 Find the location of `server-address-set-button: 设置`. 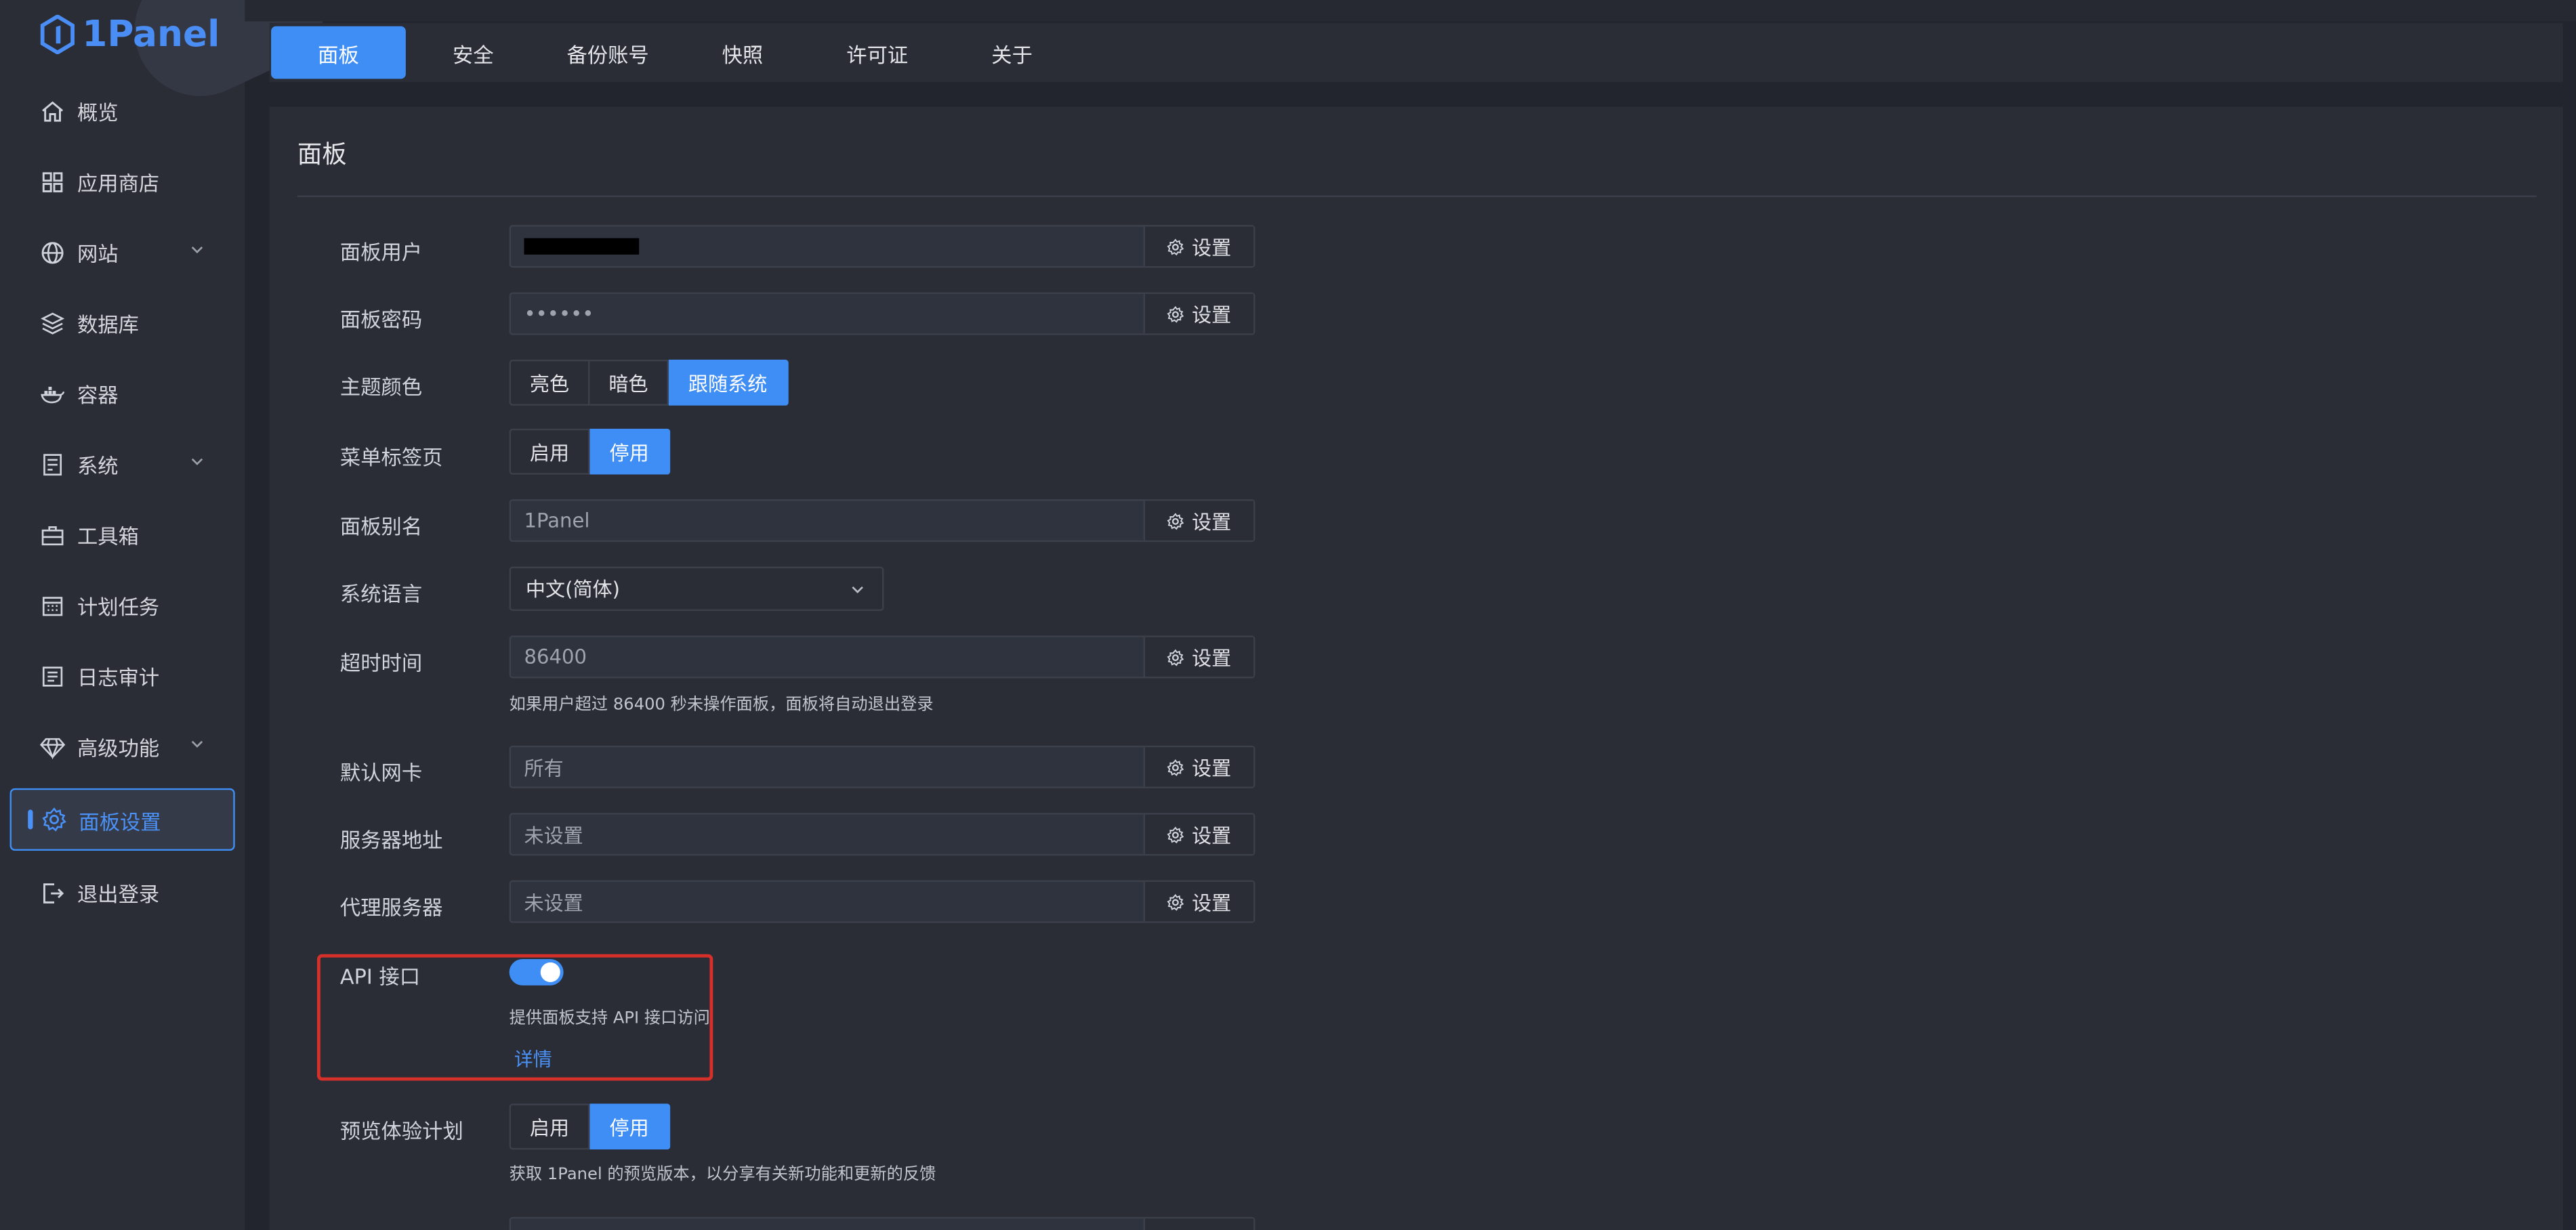

server-address-set-button: 设置 is located at coordinates (1198, 834).